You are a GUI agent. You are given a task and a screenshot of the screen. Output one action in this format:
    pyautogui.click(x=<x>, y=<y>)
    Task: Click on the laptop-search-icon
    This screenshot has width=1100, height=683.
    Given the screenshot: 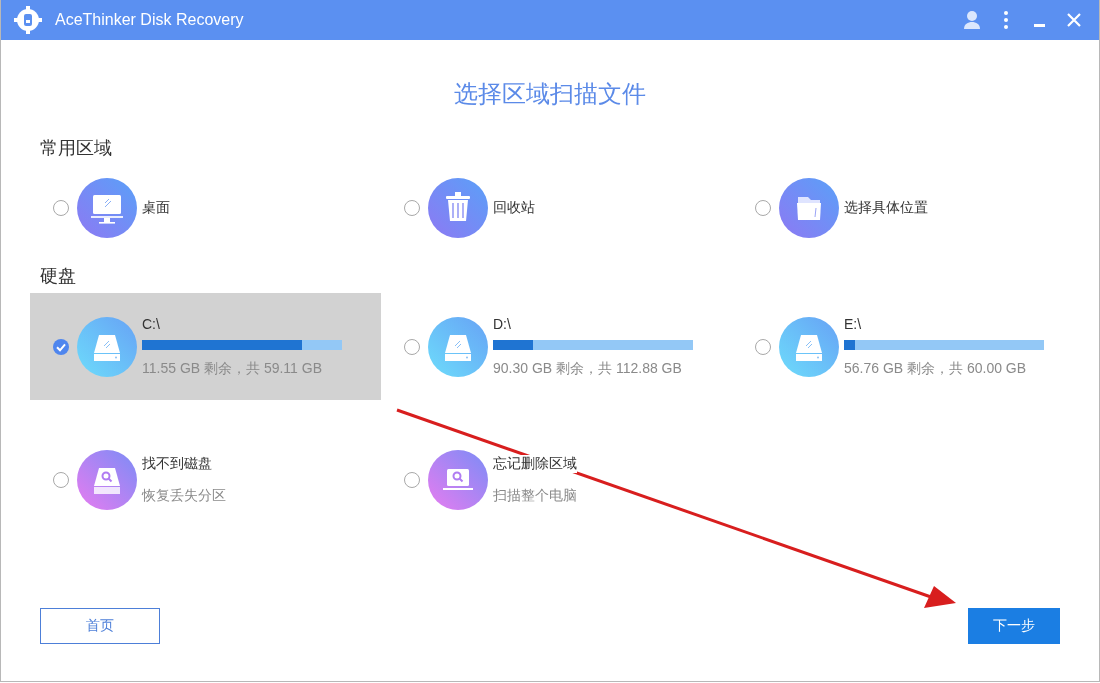 What is the action you would take?
    pyautogui.click(x=458, y=479)
    